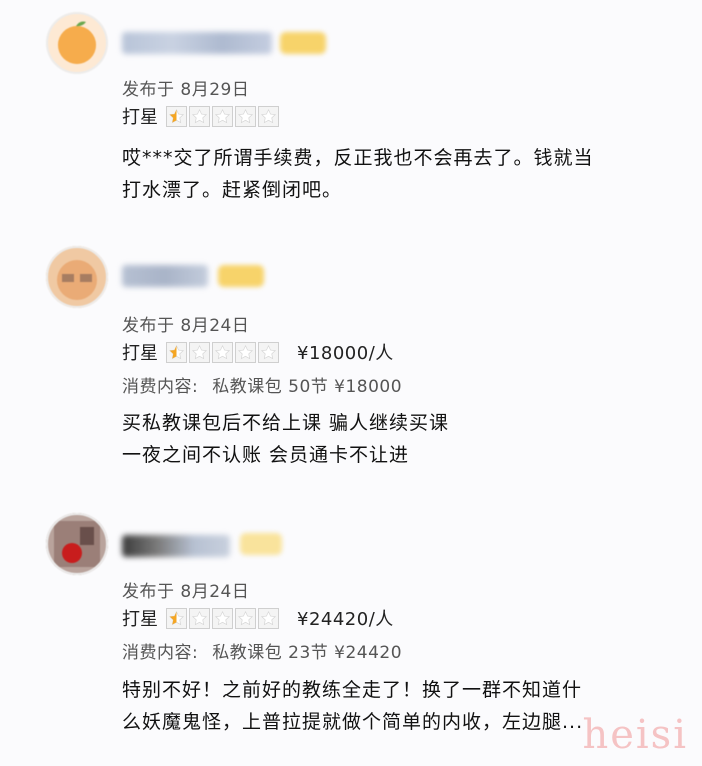 The image size is (702, 766). I want to click on consumption-item: 私教课包 23节 ¥24420, so click(307, 653).